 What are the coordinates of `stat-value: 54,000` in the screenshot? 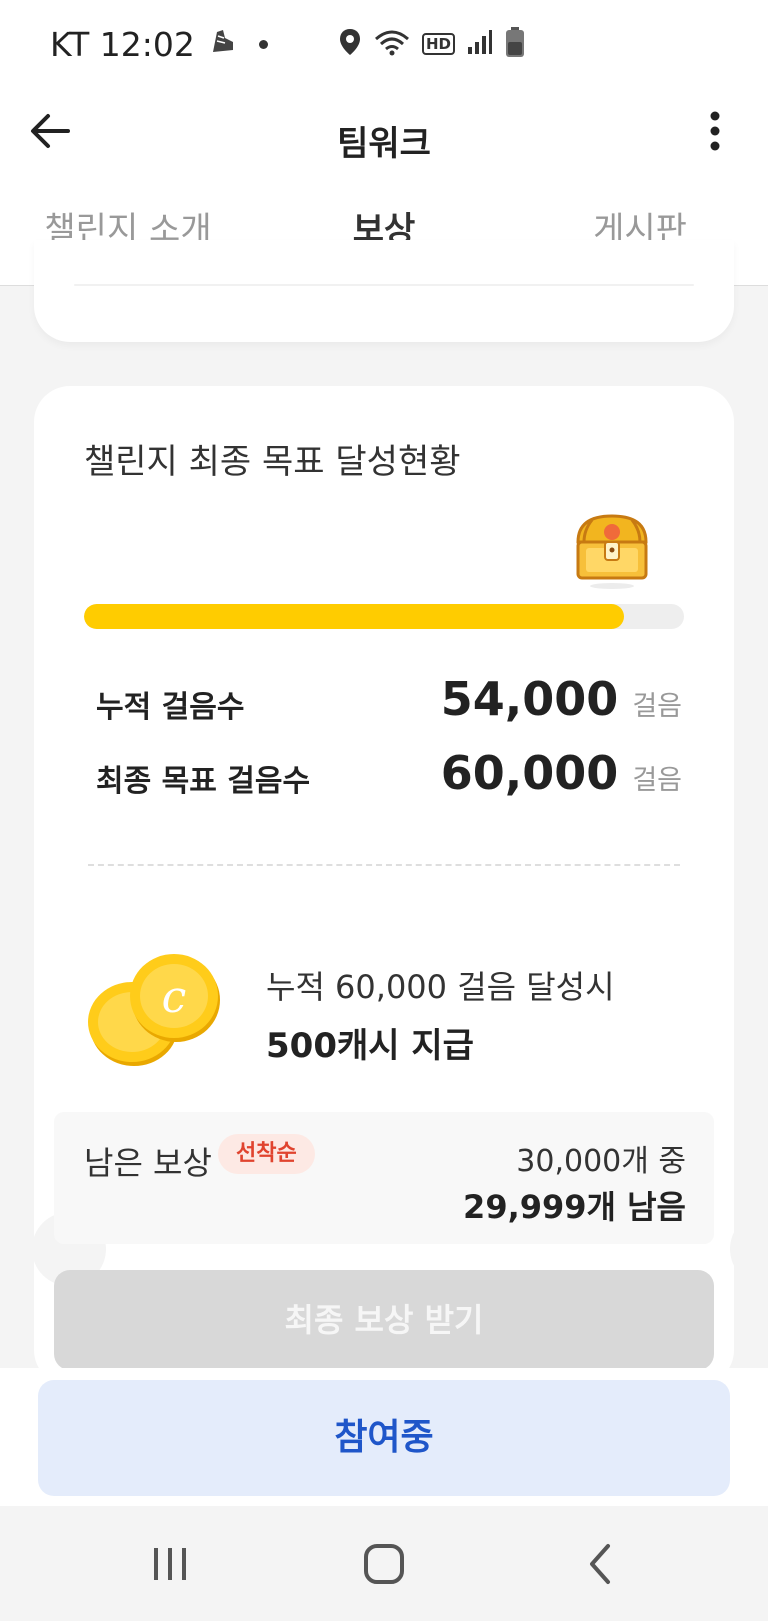 It's located at (529, 699).